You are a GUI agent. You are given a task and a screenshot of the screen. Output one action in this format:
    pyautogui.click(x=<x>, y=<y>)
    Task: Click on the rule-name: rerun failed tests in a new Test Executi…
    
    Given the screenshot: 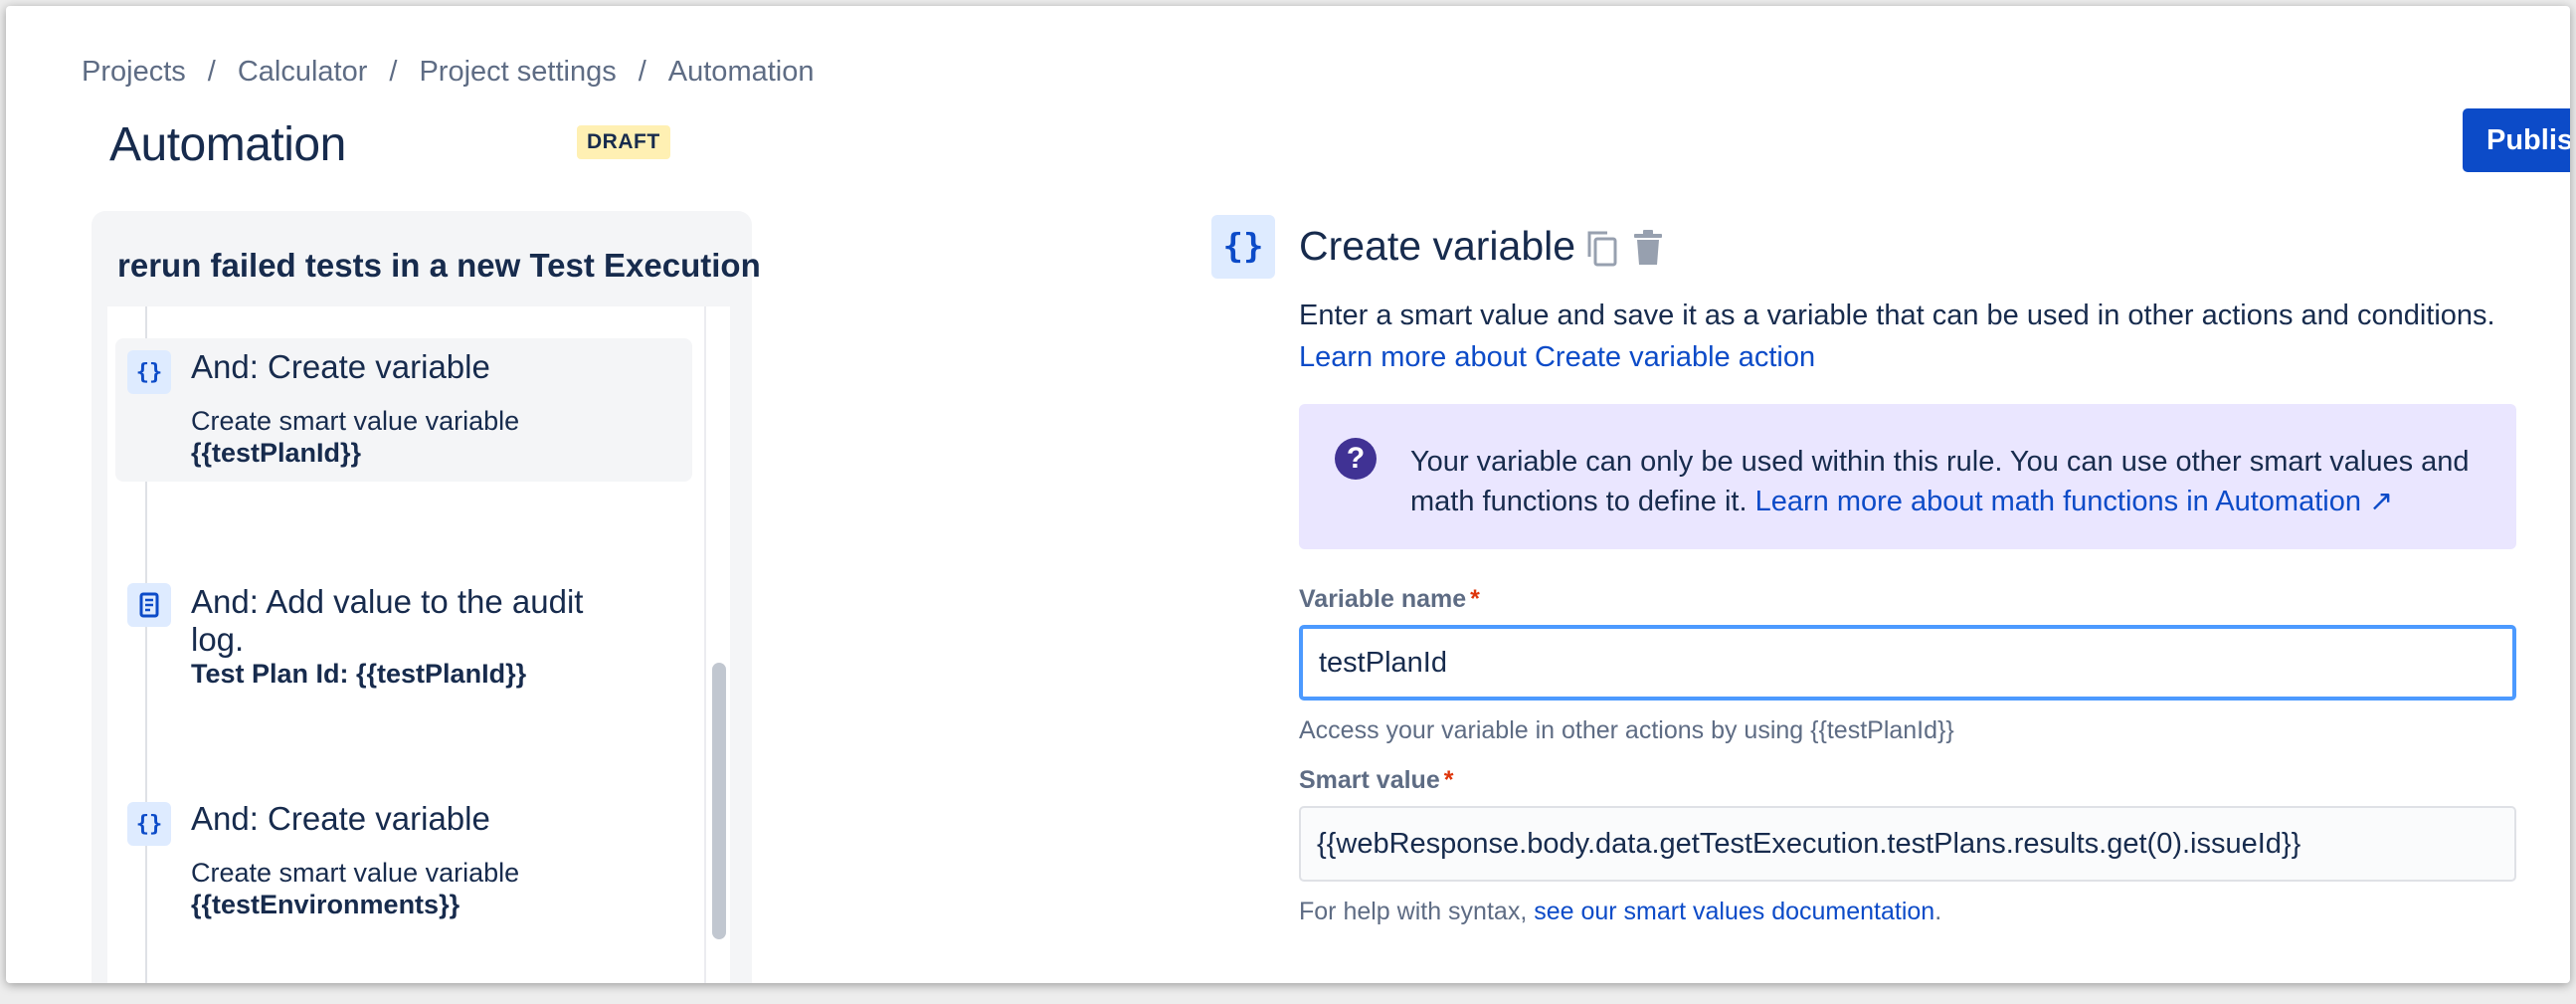 What is the action you would take?
    pyautogui.click(x=439, y=266)
    